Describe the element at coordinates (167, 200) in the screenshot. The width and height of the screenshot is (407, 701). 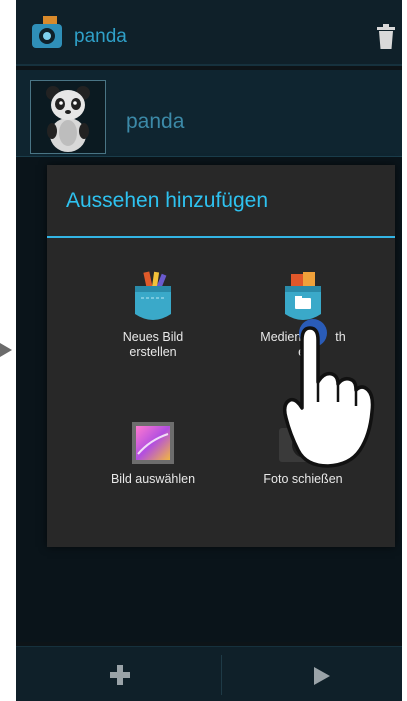
I see `dialog-title: Aussehen hinzufügen` at that location.